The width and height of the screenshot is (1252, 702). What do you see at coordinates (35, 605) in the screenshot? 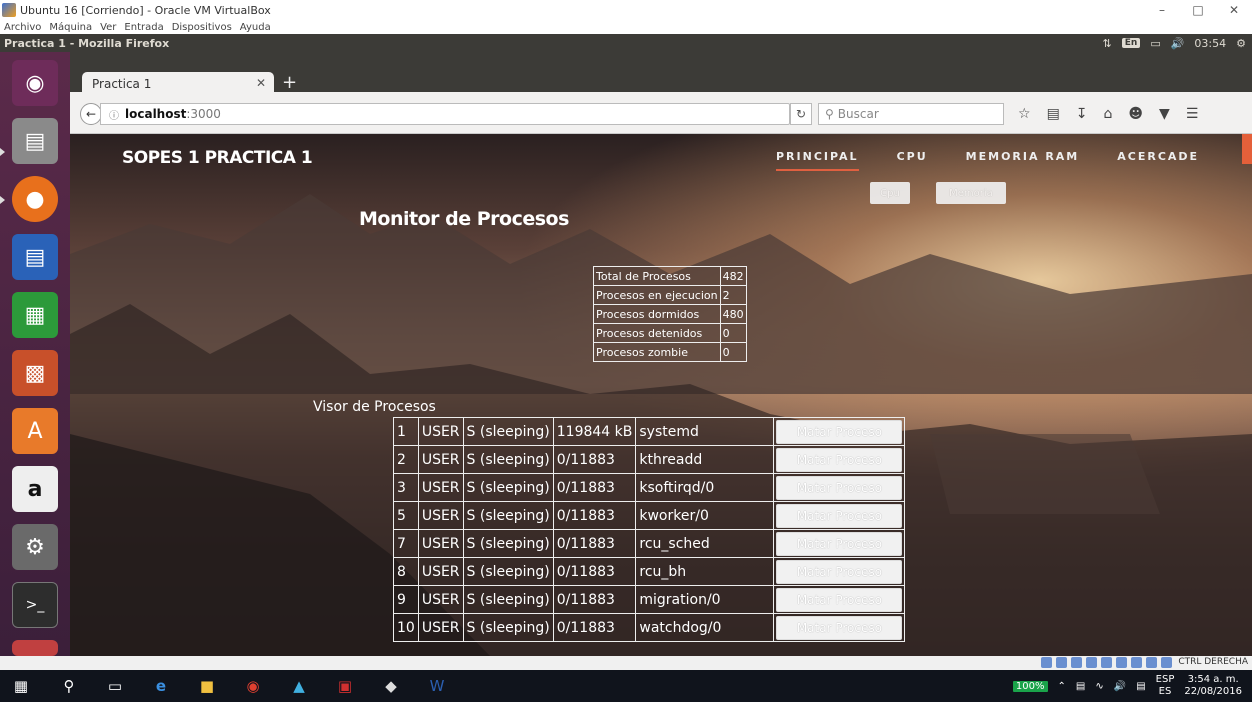
I see `terminal-icon: >_` at bounding box center [35, 605].